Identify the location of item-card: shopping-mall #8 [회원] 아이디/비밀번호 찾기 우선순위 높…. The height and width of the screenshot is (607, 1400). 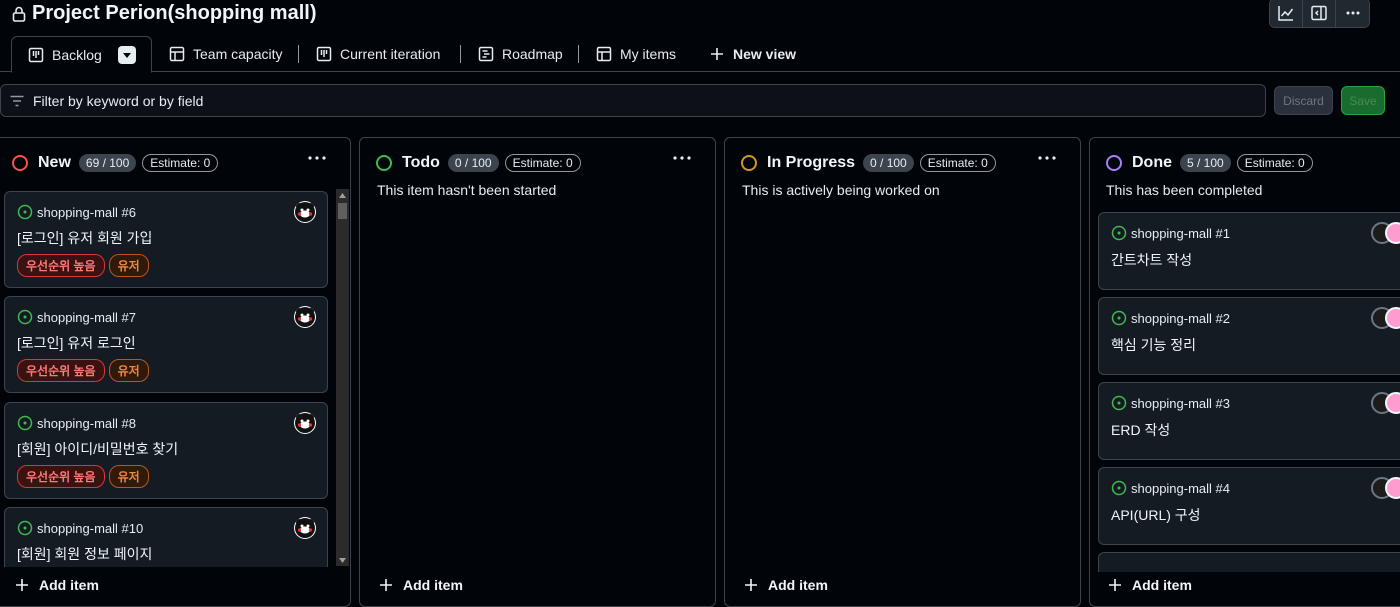
(166, 450).